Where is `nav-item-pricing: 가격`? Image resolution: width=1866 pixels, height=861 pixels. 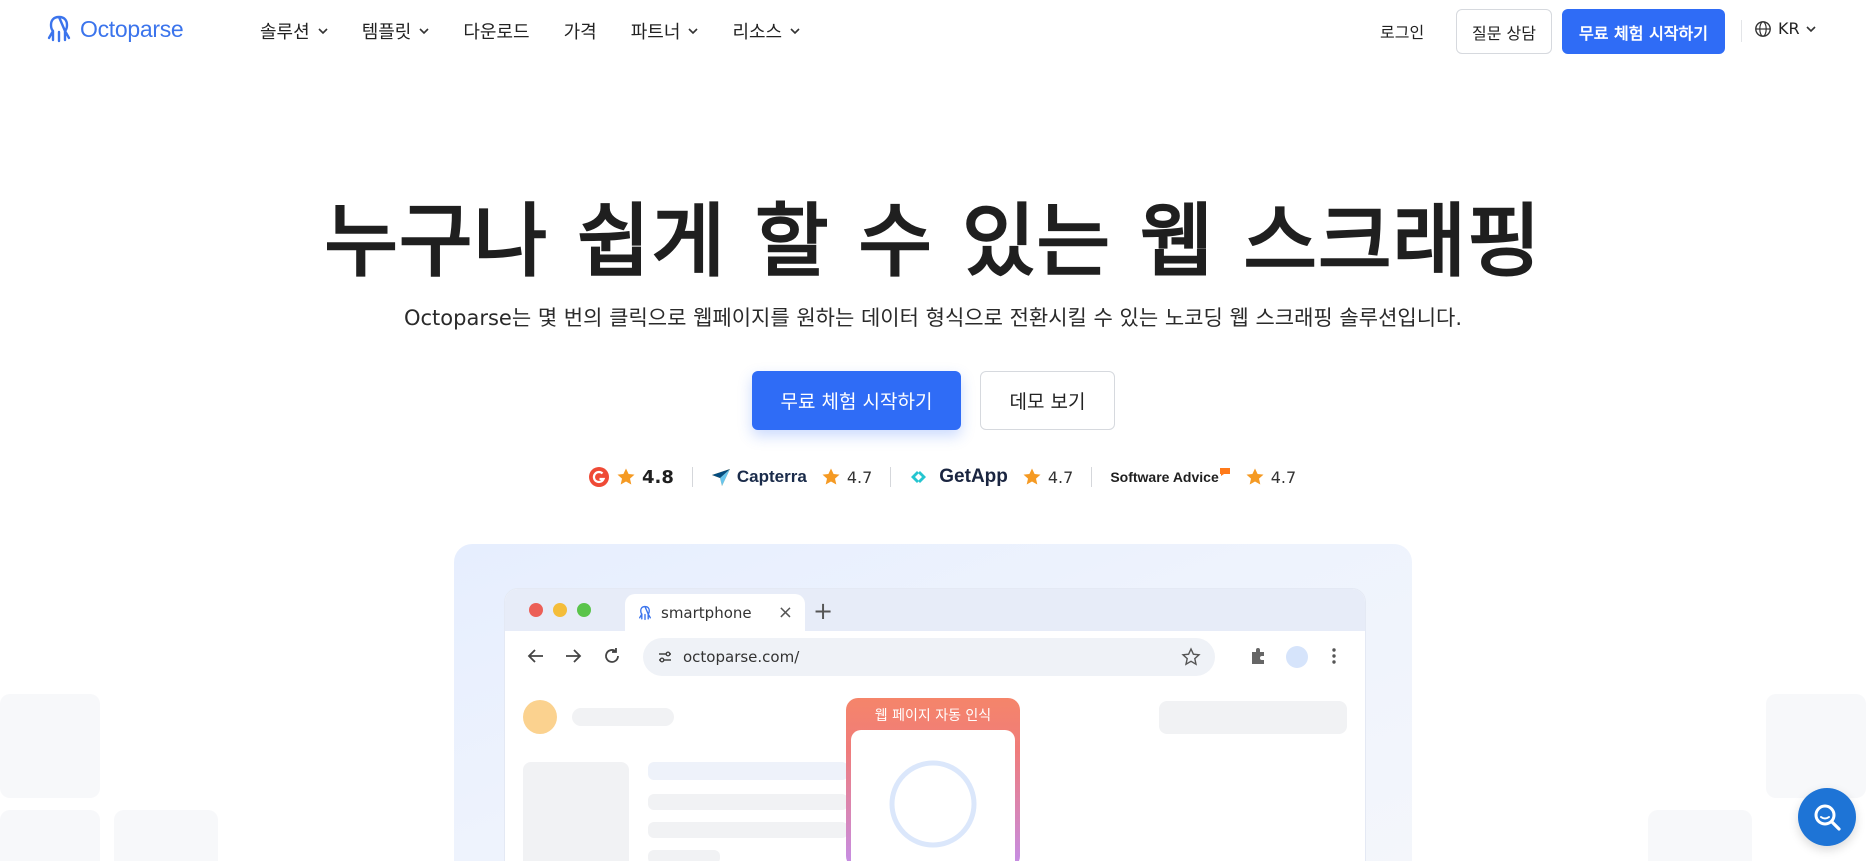 nav-item-pricing: 가격 is located at coordinates (580, 31).